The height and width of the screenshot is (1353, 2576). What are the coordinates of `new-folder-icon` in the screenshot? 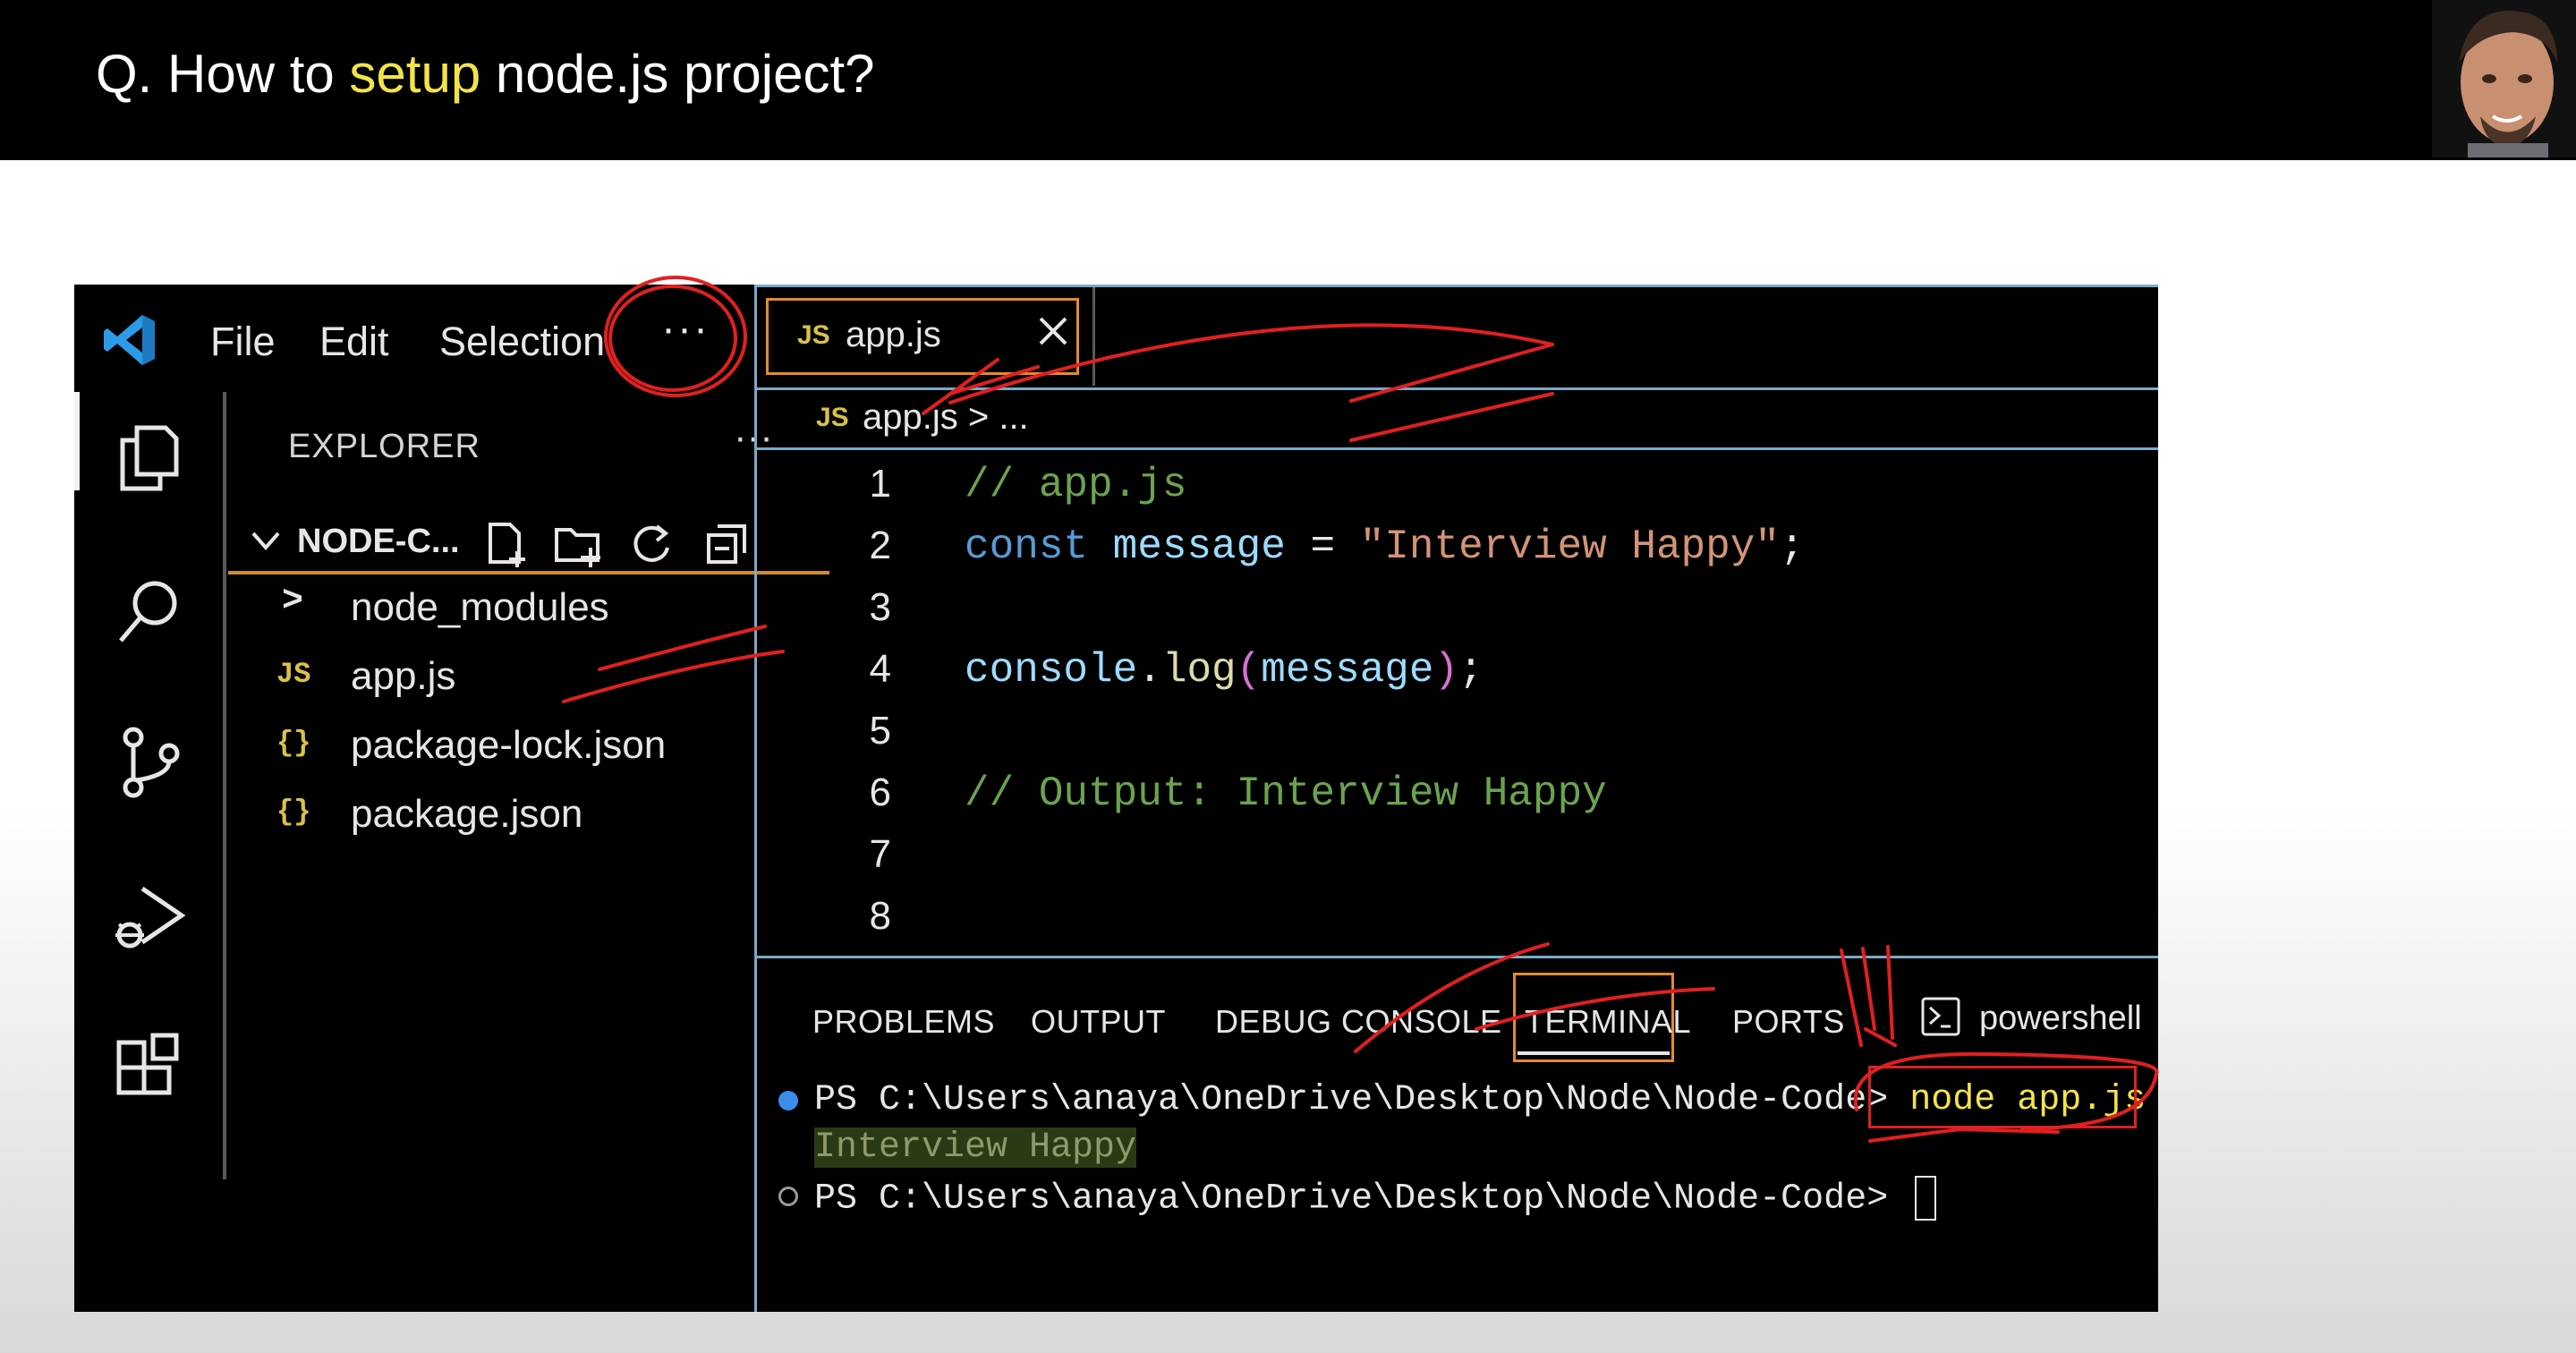 It's located at (578, 545).